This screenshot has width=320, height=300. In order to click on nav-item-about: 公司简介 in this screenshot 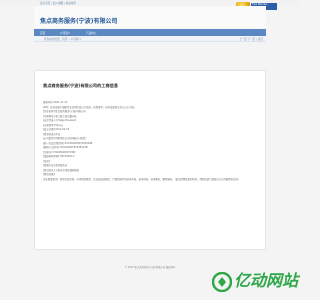, I will do `click(65, 33)`.